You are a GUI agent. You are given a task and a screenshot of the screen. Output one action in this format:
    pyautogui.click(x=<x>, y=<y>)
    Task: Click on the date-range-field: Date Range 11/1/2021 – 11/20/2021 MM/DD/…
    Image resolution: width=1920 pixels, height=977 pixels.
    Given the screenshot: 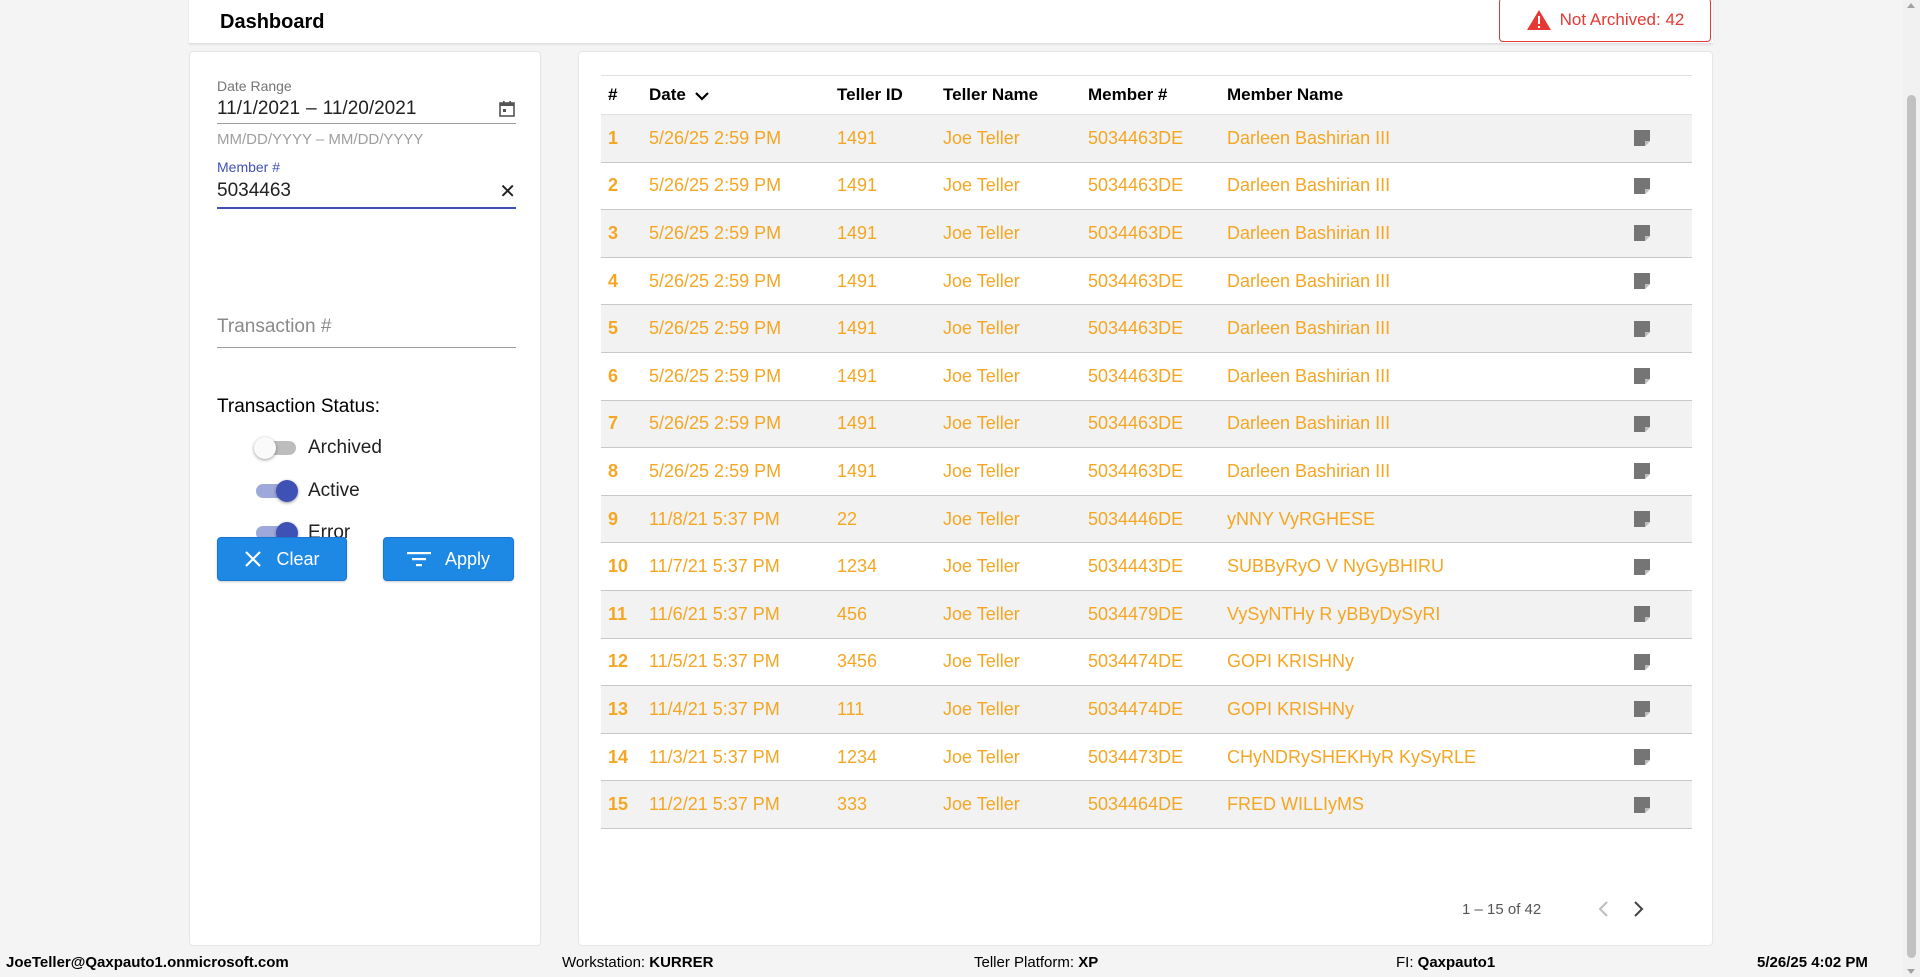 What is the action you would take?
    pyautogui.click(x=366, y=113)
    